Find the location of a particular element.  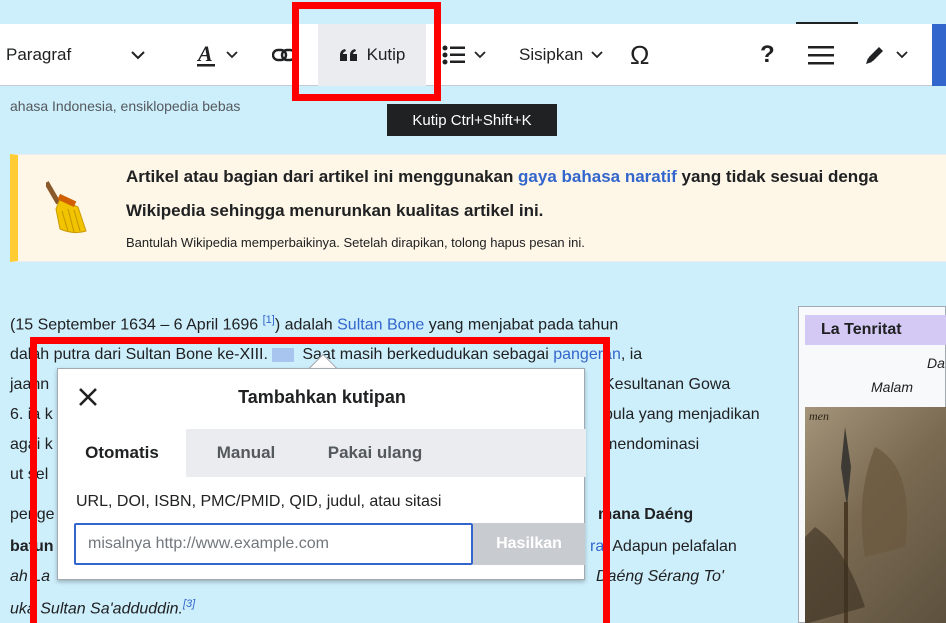

broom-icon is located at coordinates (66, 207).